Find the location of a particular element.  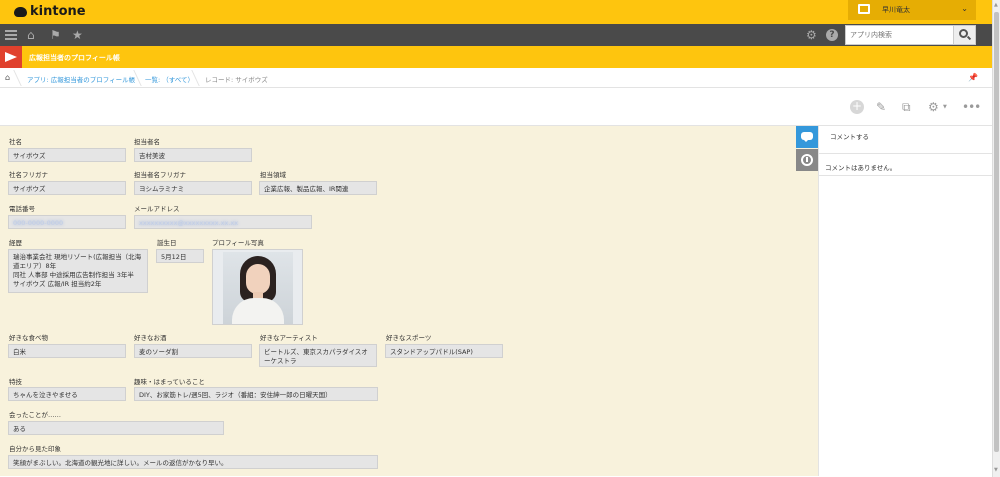

field-value-skill: ちゃんを泣きやませる is located at coordinates (67, 394).